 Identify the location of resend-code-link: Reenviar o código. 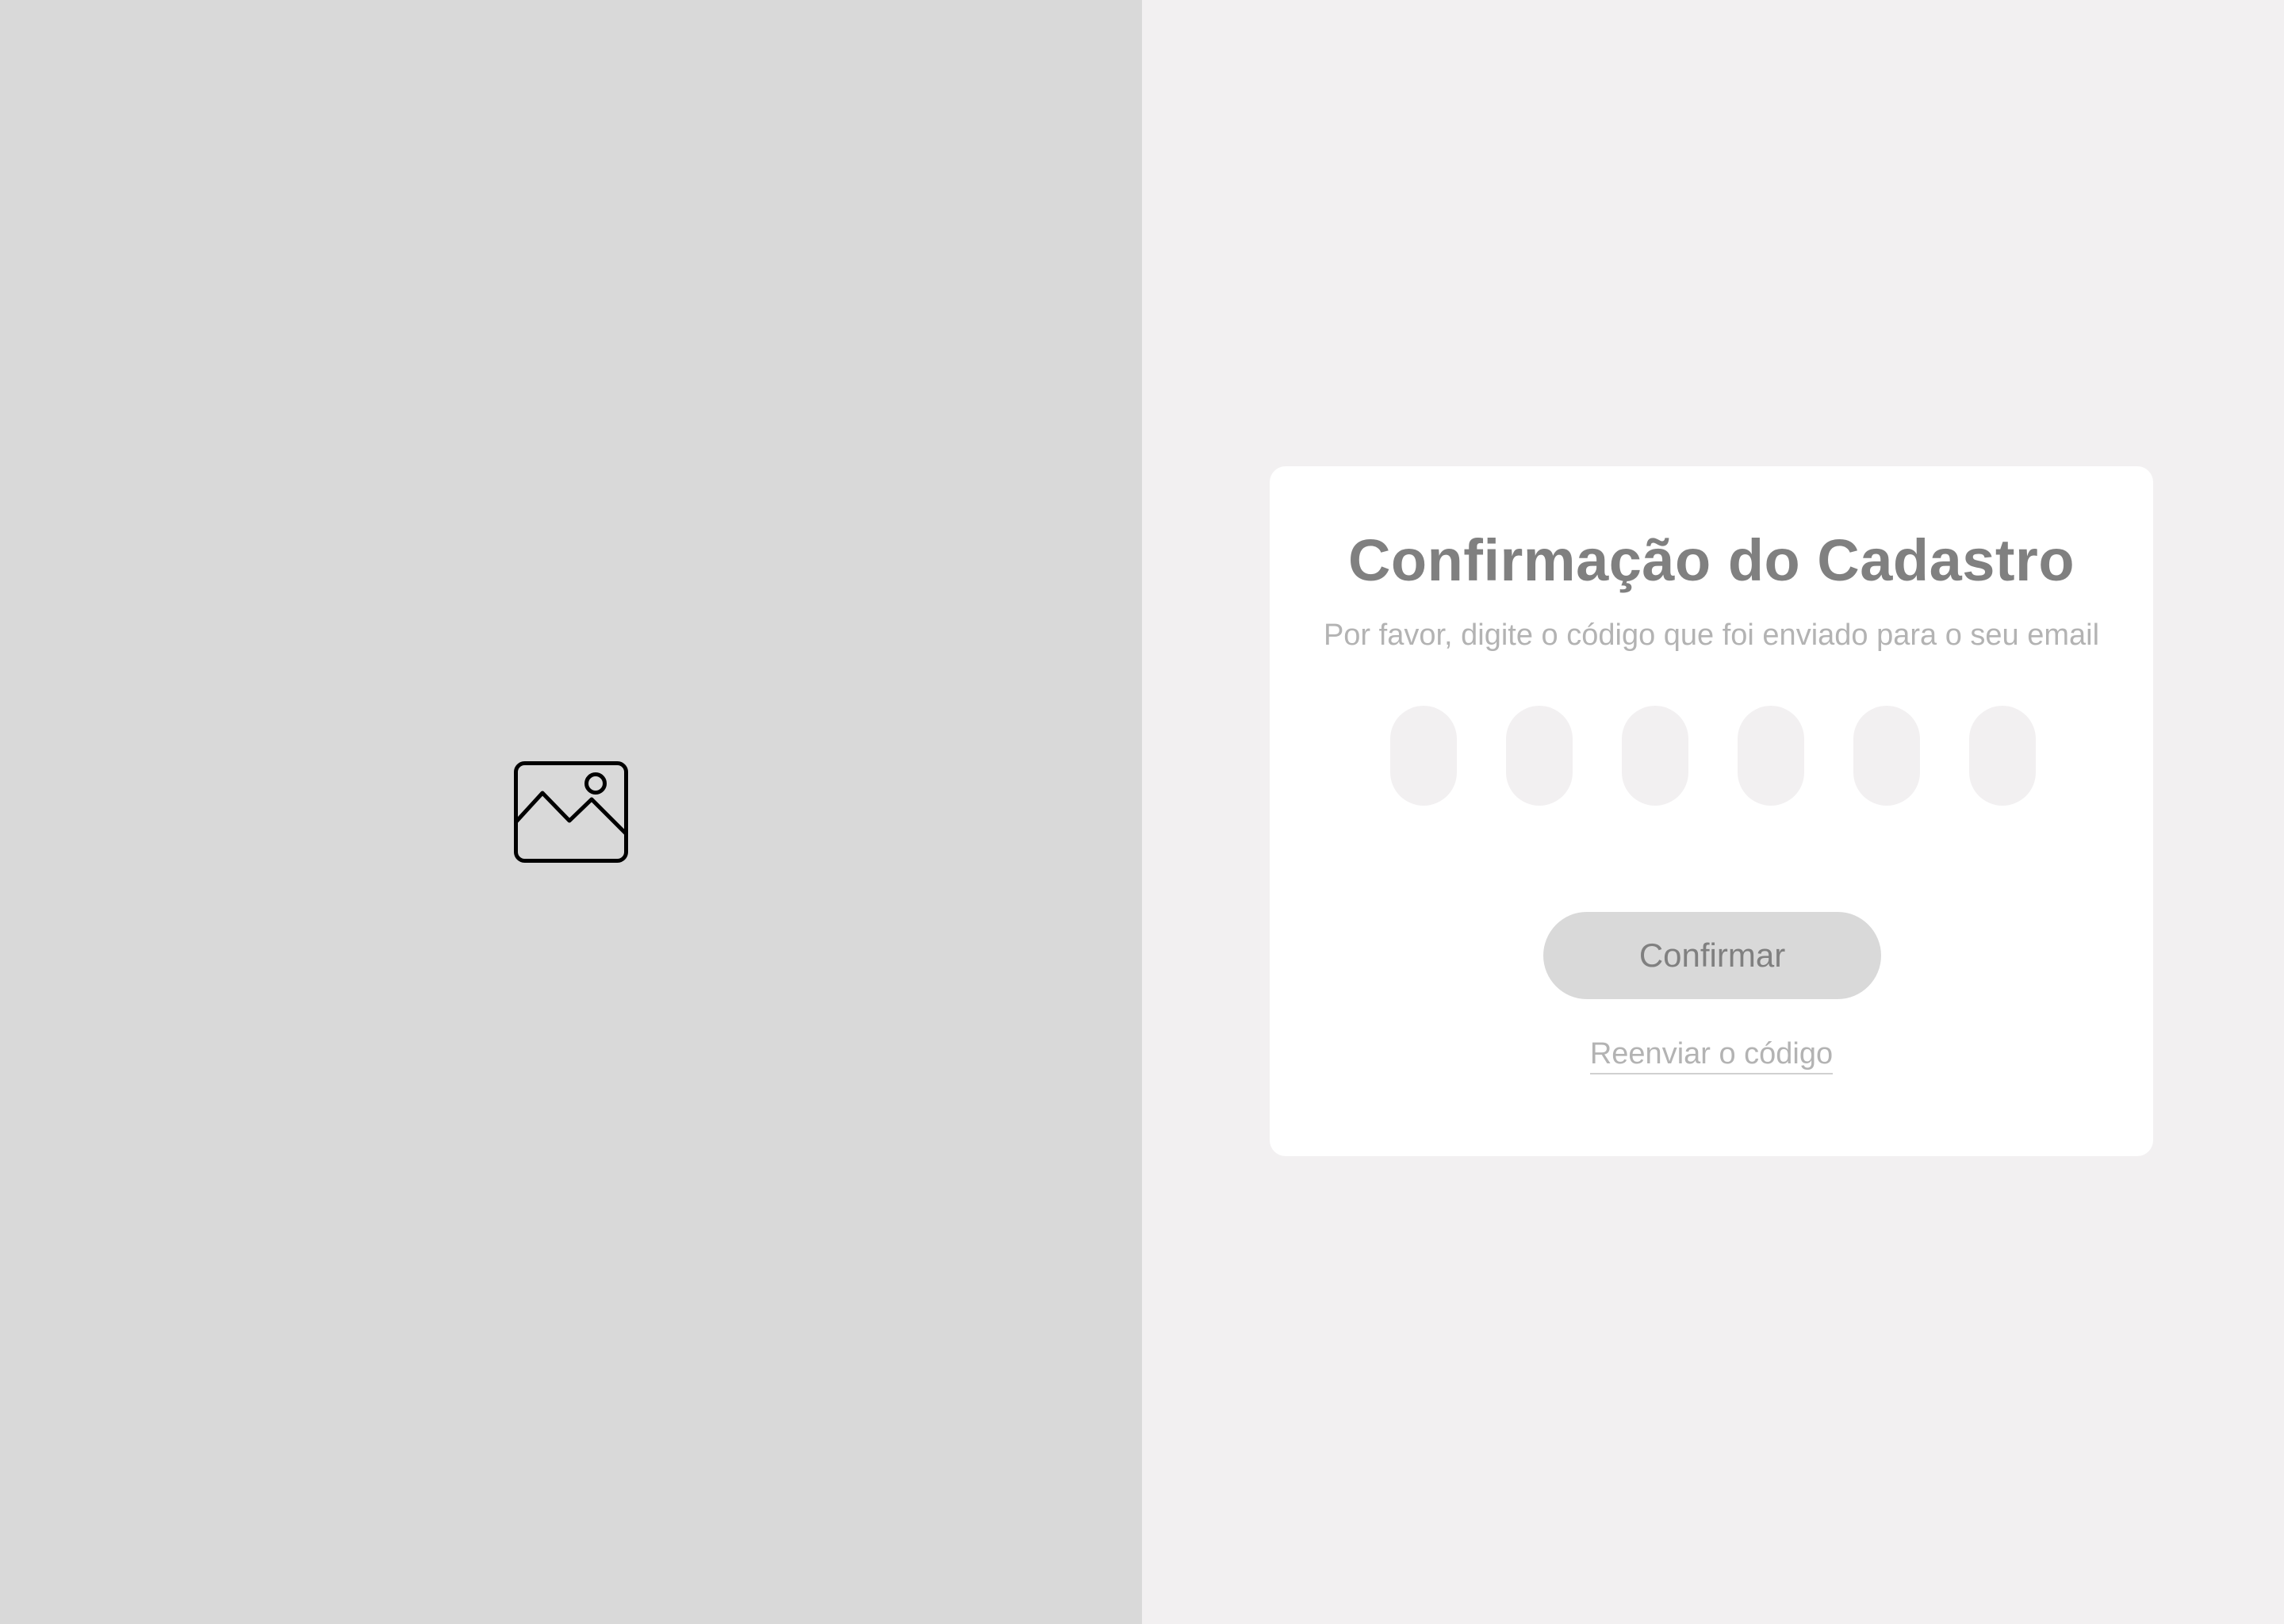
(1711, 1055).